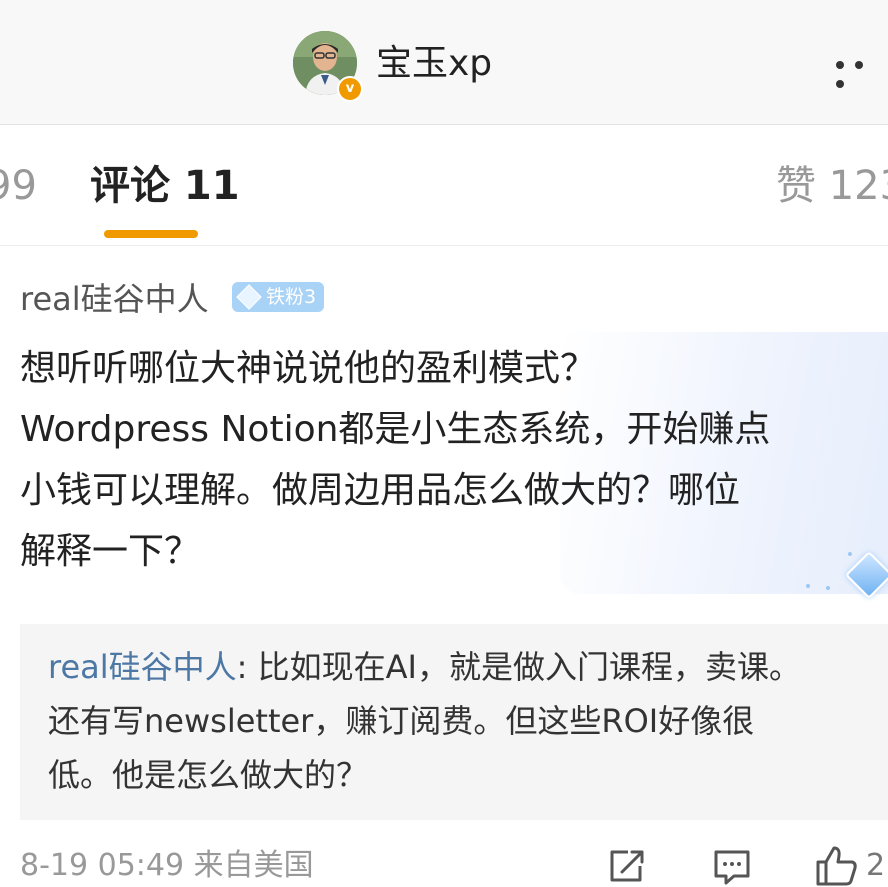 This screenshot has width=888, height=887. I want to click on tab-likes: 赞 123, so click(832, 186).